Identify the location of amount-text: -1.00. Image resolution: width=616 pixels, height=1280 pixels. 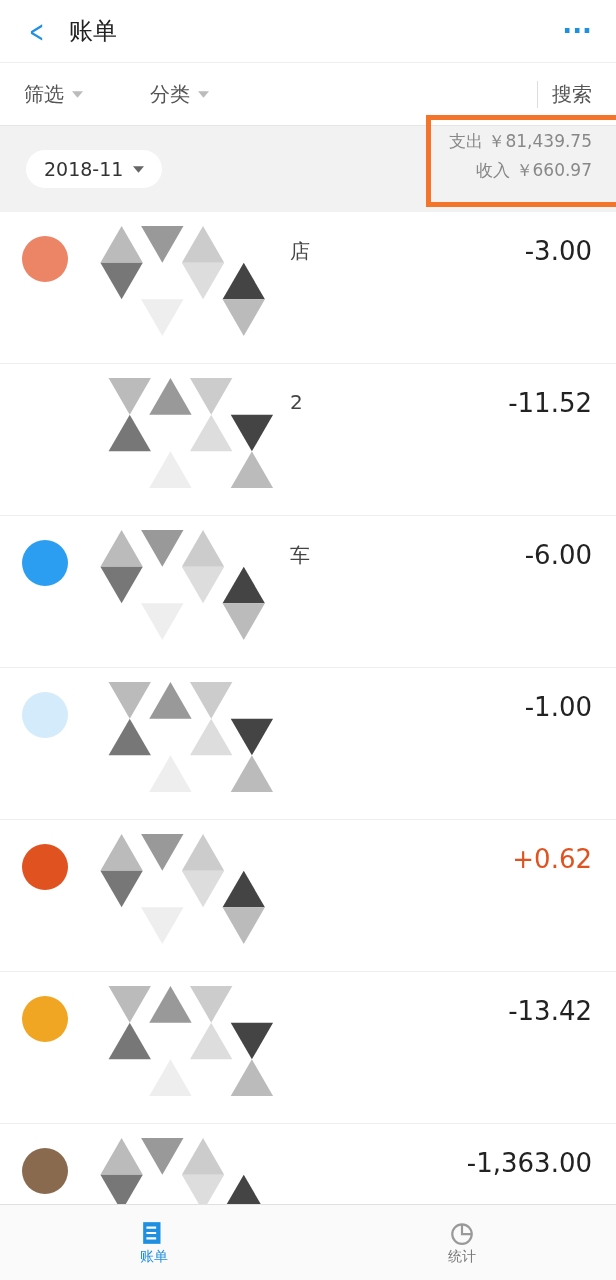
(558, 707).